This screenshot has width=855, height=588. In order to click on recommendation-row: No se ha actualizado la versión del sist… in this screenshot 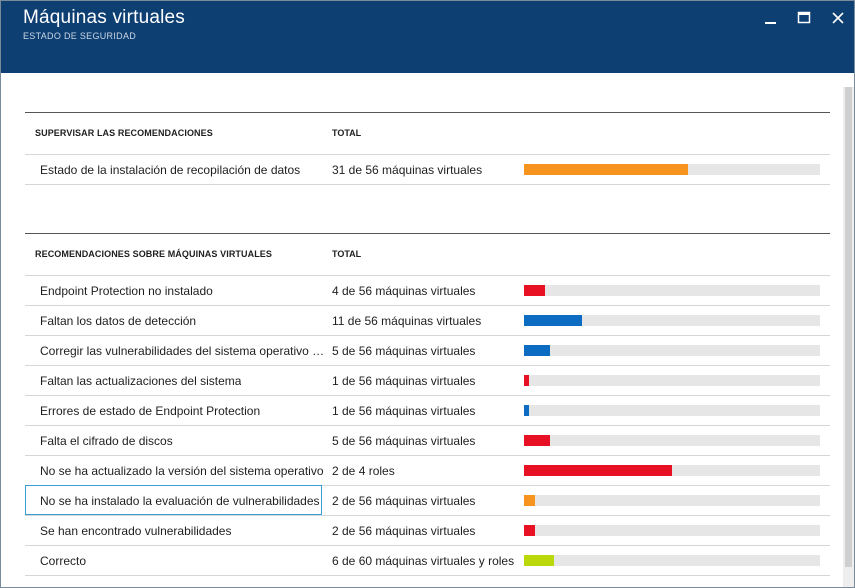, I will do `click(427, 471)`.